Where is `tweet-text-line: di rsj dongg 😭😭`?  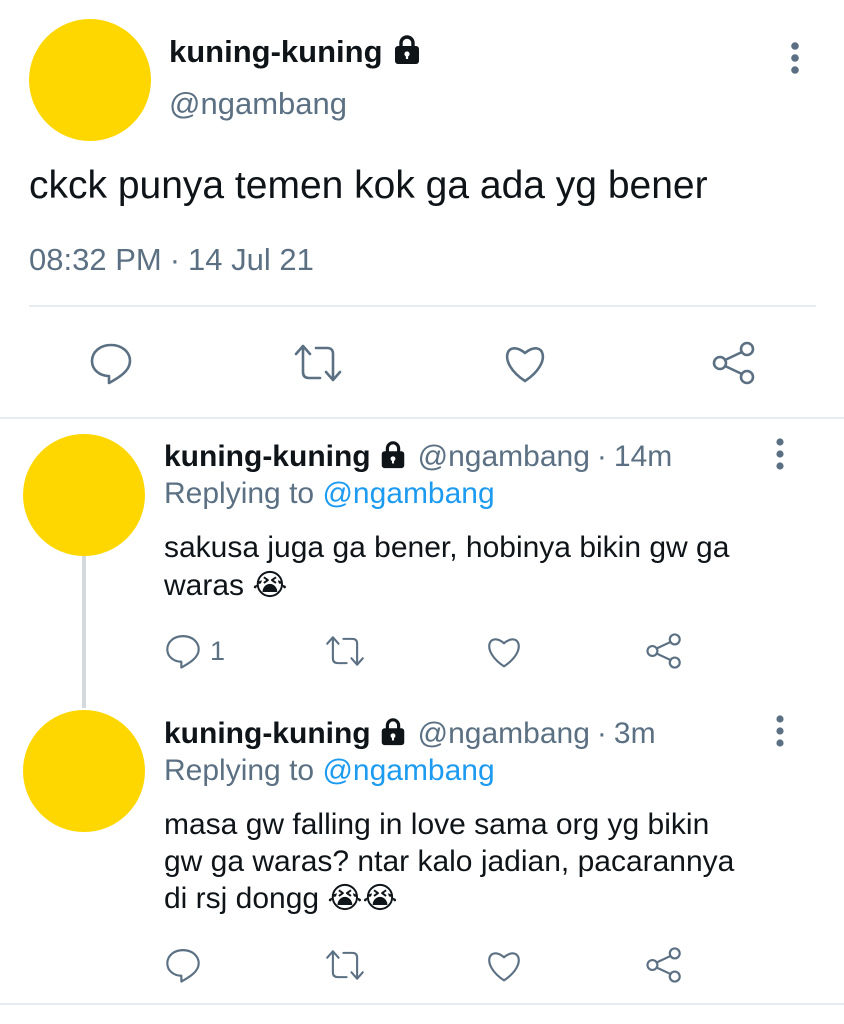
tweet-text-line: di rsj dongg 😭😭 is located at coordinates (281, 898).